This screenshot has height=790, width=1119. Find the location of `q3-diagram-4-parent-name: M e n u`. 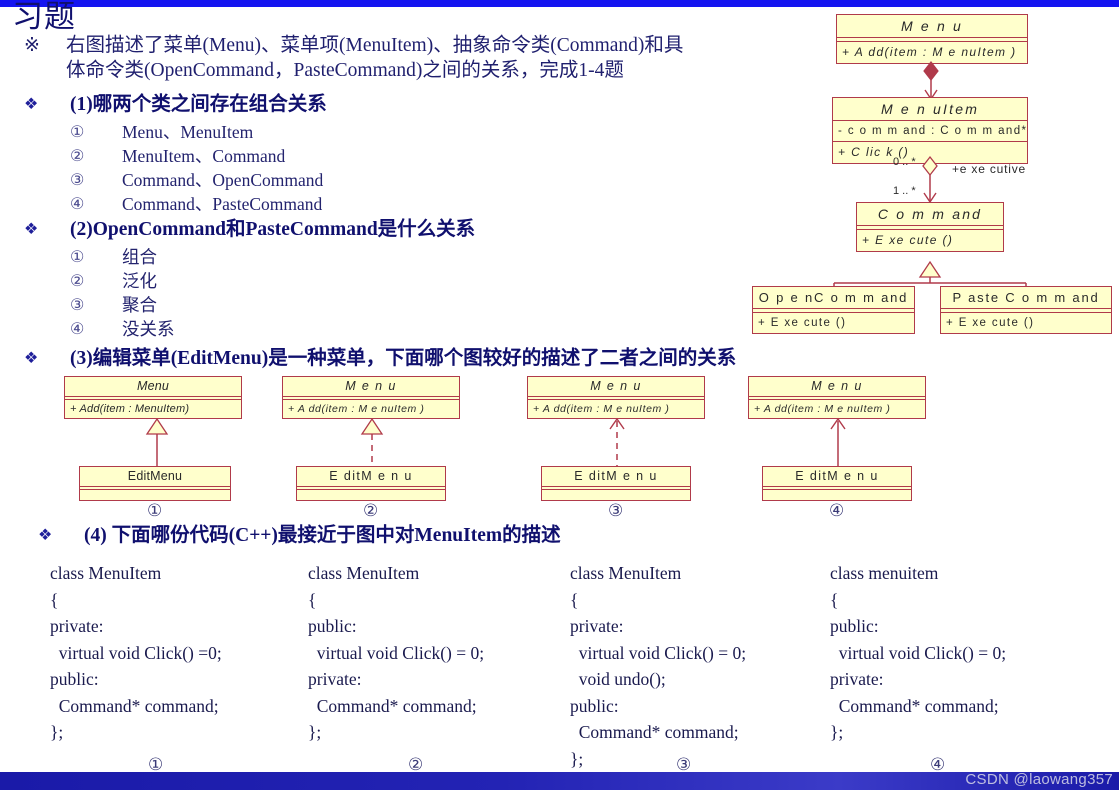

q3-diagram-4-parent-name: M e n u is located at coordinates (837, 387).